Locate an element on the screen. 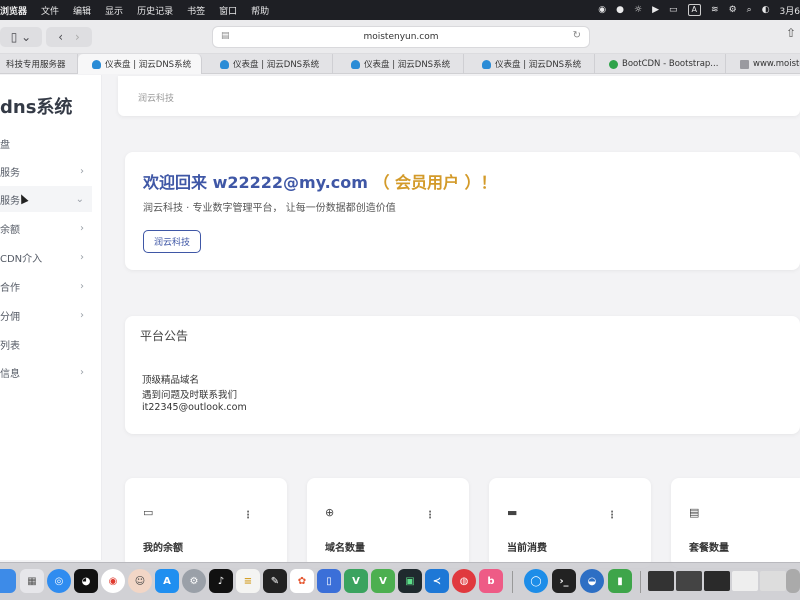  safari-icon: ◎ is located at coordinates (59, 581).